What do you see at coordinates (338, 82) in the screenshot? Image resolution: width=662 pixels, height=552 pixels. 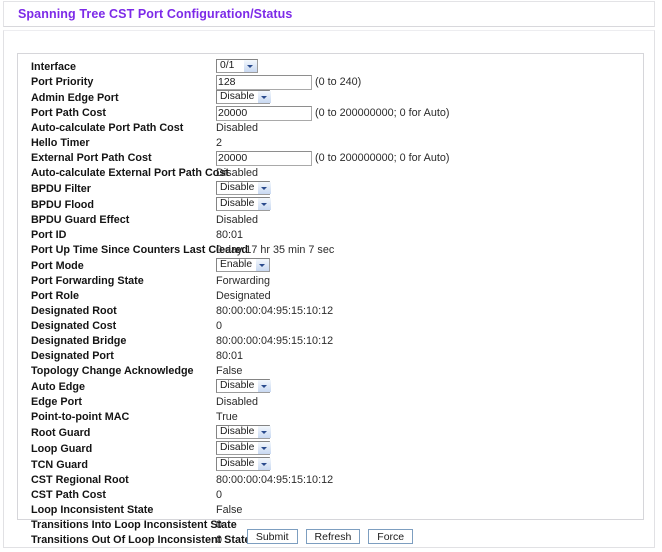 I see `field-hint: (0 to 240)` at bounding box center [338, 82].